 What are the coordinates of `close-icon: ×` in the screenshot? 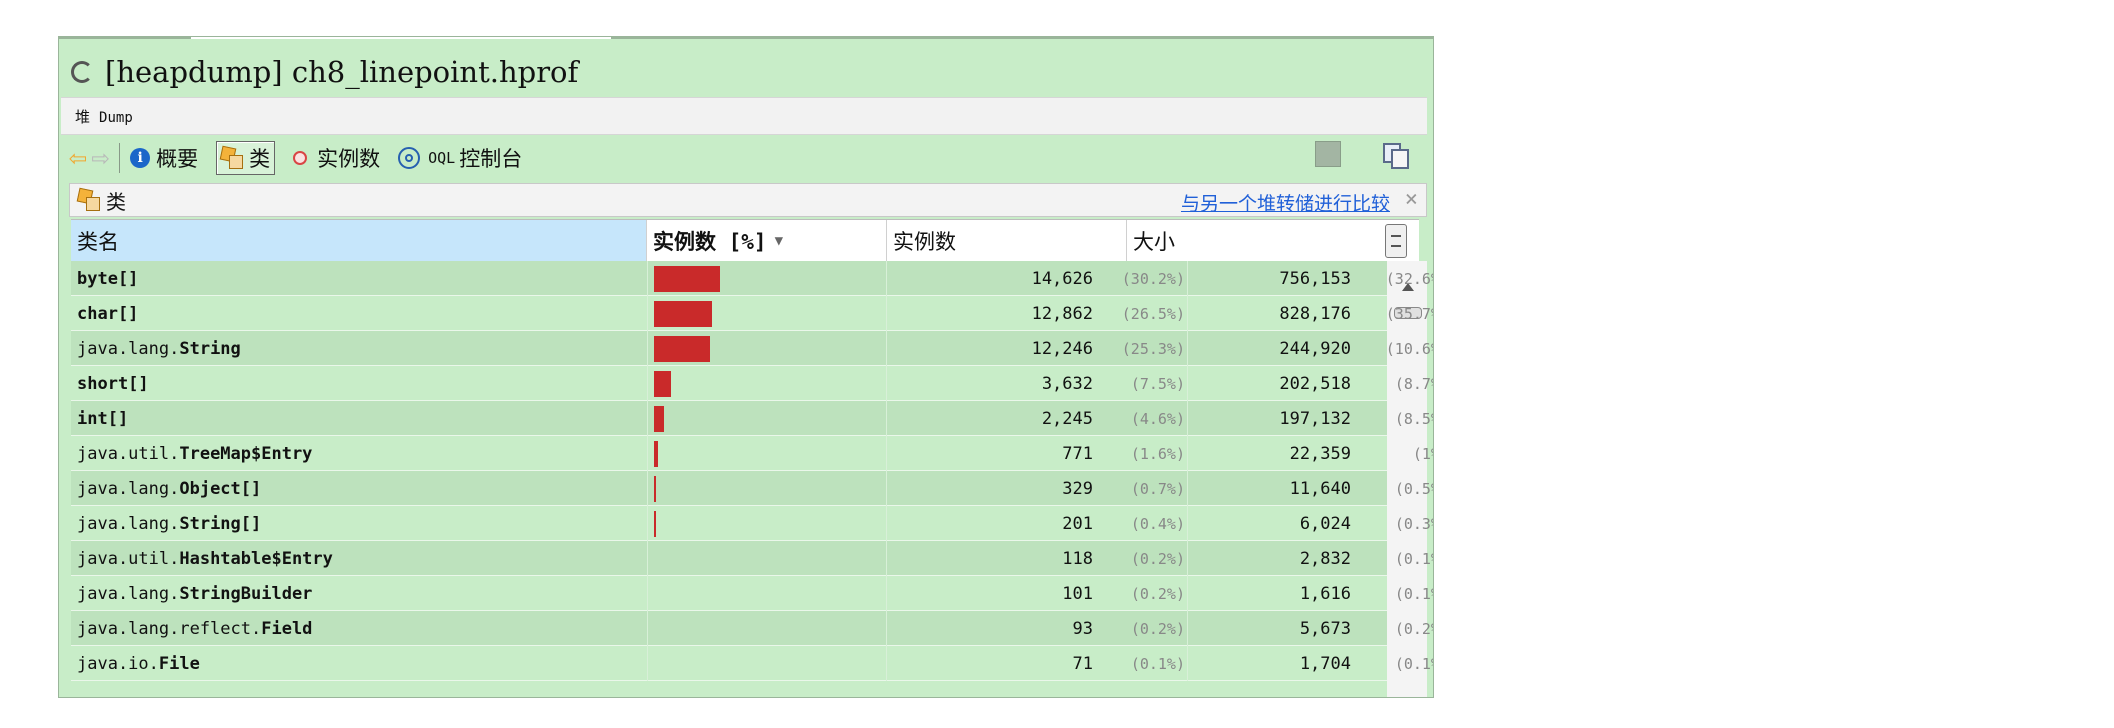 It's located at (1411, 199).